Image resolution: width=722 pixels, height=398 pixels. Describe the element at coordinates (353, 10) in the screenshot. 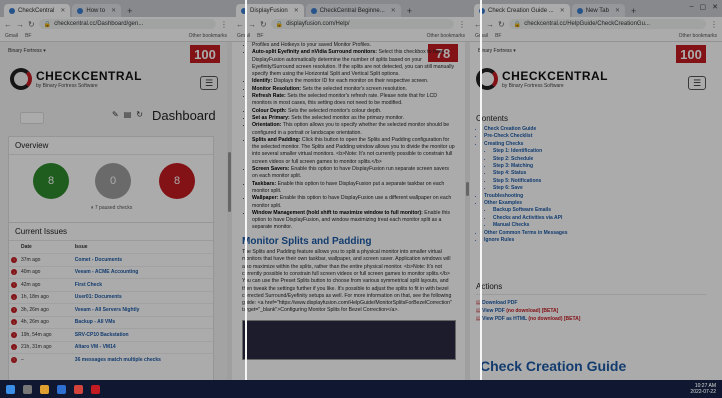

I see `tab-checkcentral-beginner: CheckCentral Beginne... ✕` at that location.